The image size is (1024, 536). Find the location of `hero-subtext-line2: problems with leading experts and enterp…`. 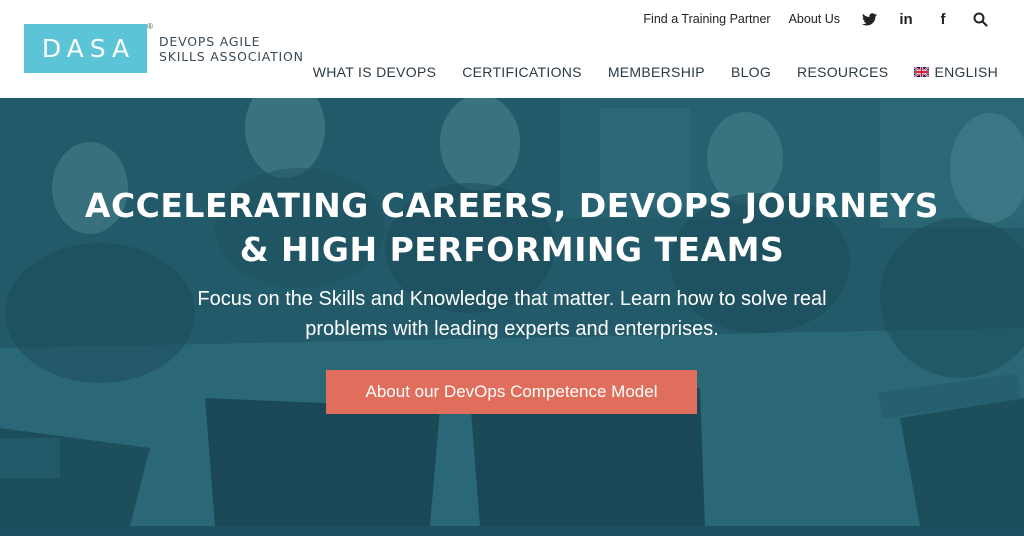

hero-subtext-line2: problems with leading experts and enterp… is located at coordinates (512, 329).